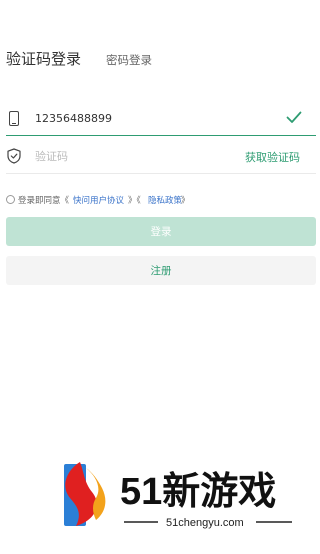 The height and width of the screenshot is (554, 320). What do you see at coordinates (14, 118) in the screenshot?
I see `phone-icon` at bounding box center [14, 118].